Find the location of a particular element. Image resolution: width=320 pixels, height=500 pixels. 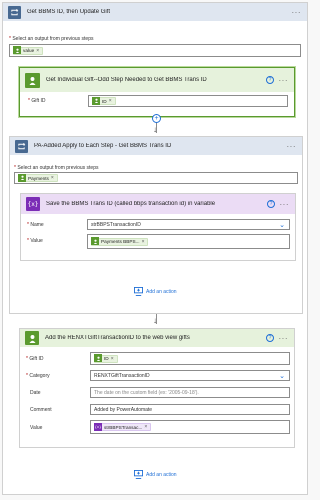

outer-add-action-label: Add an action is located at coordinates (161, 474).